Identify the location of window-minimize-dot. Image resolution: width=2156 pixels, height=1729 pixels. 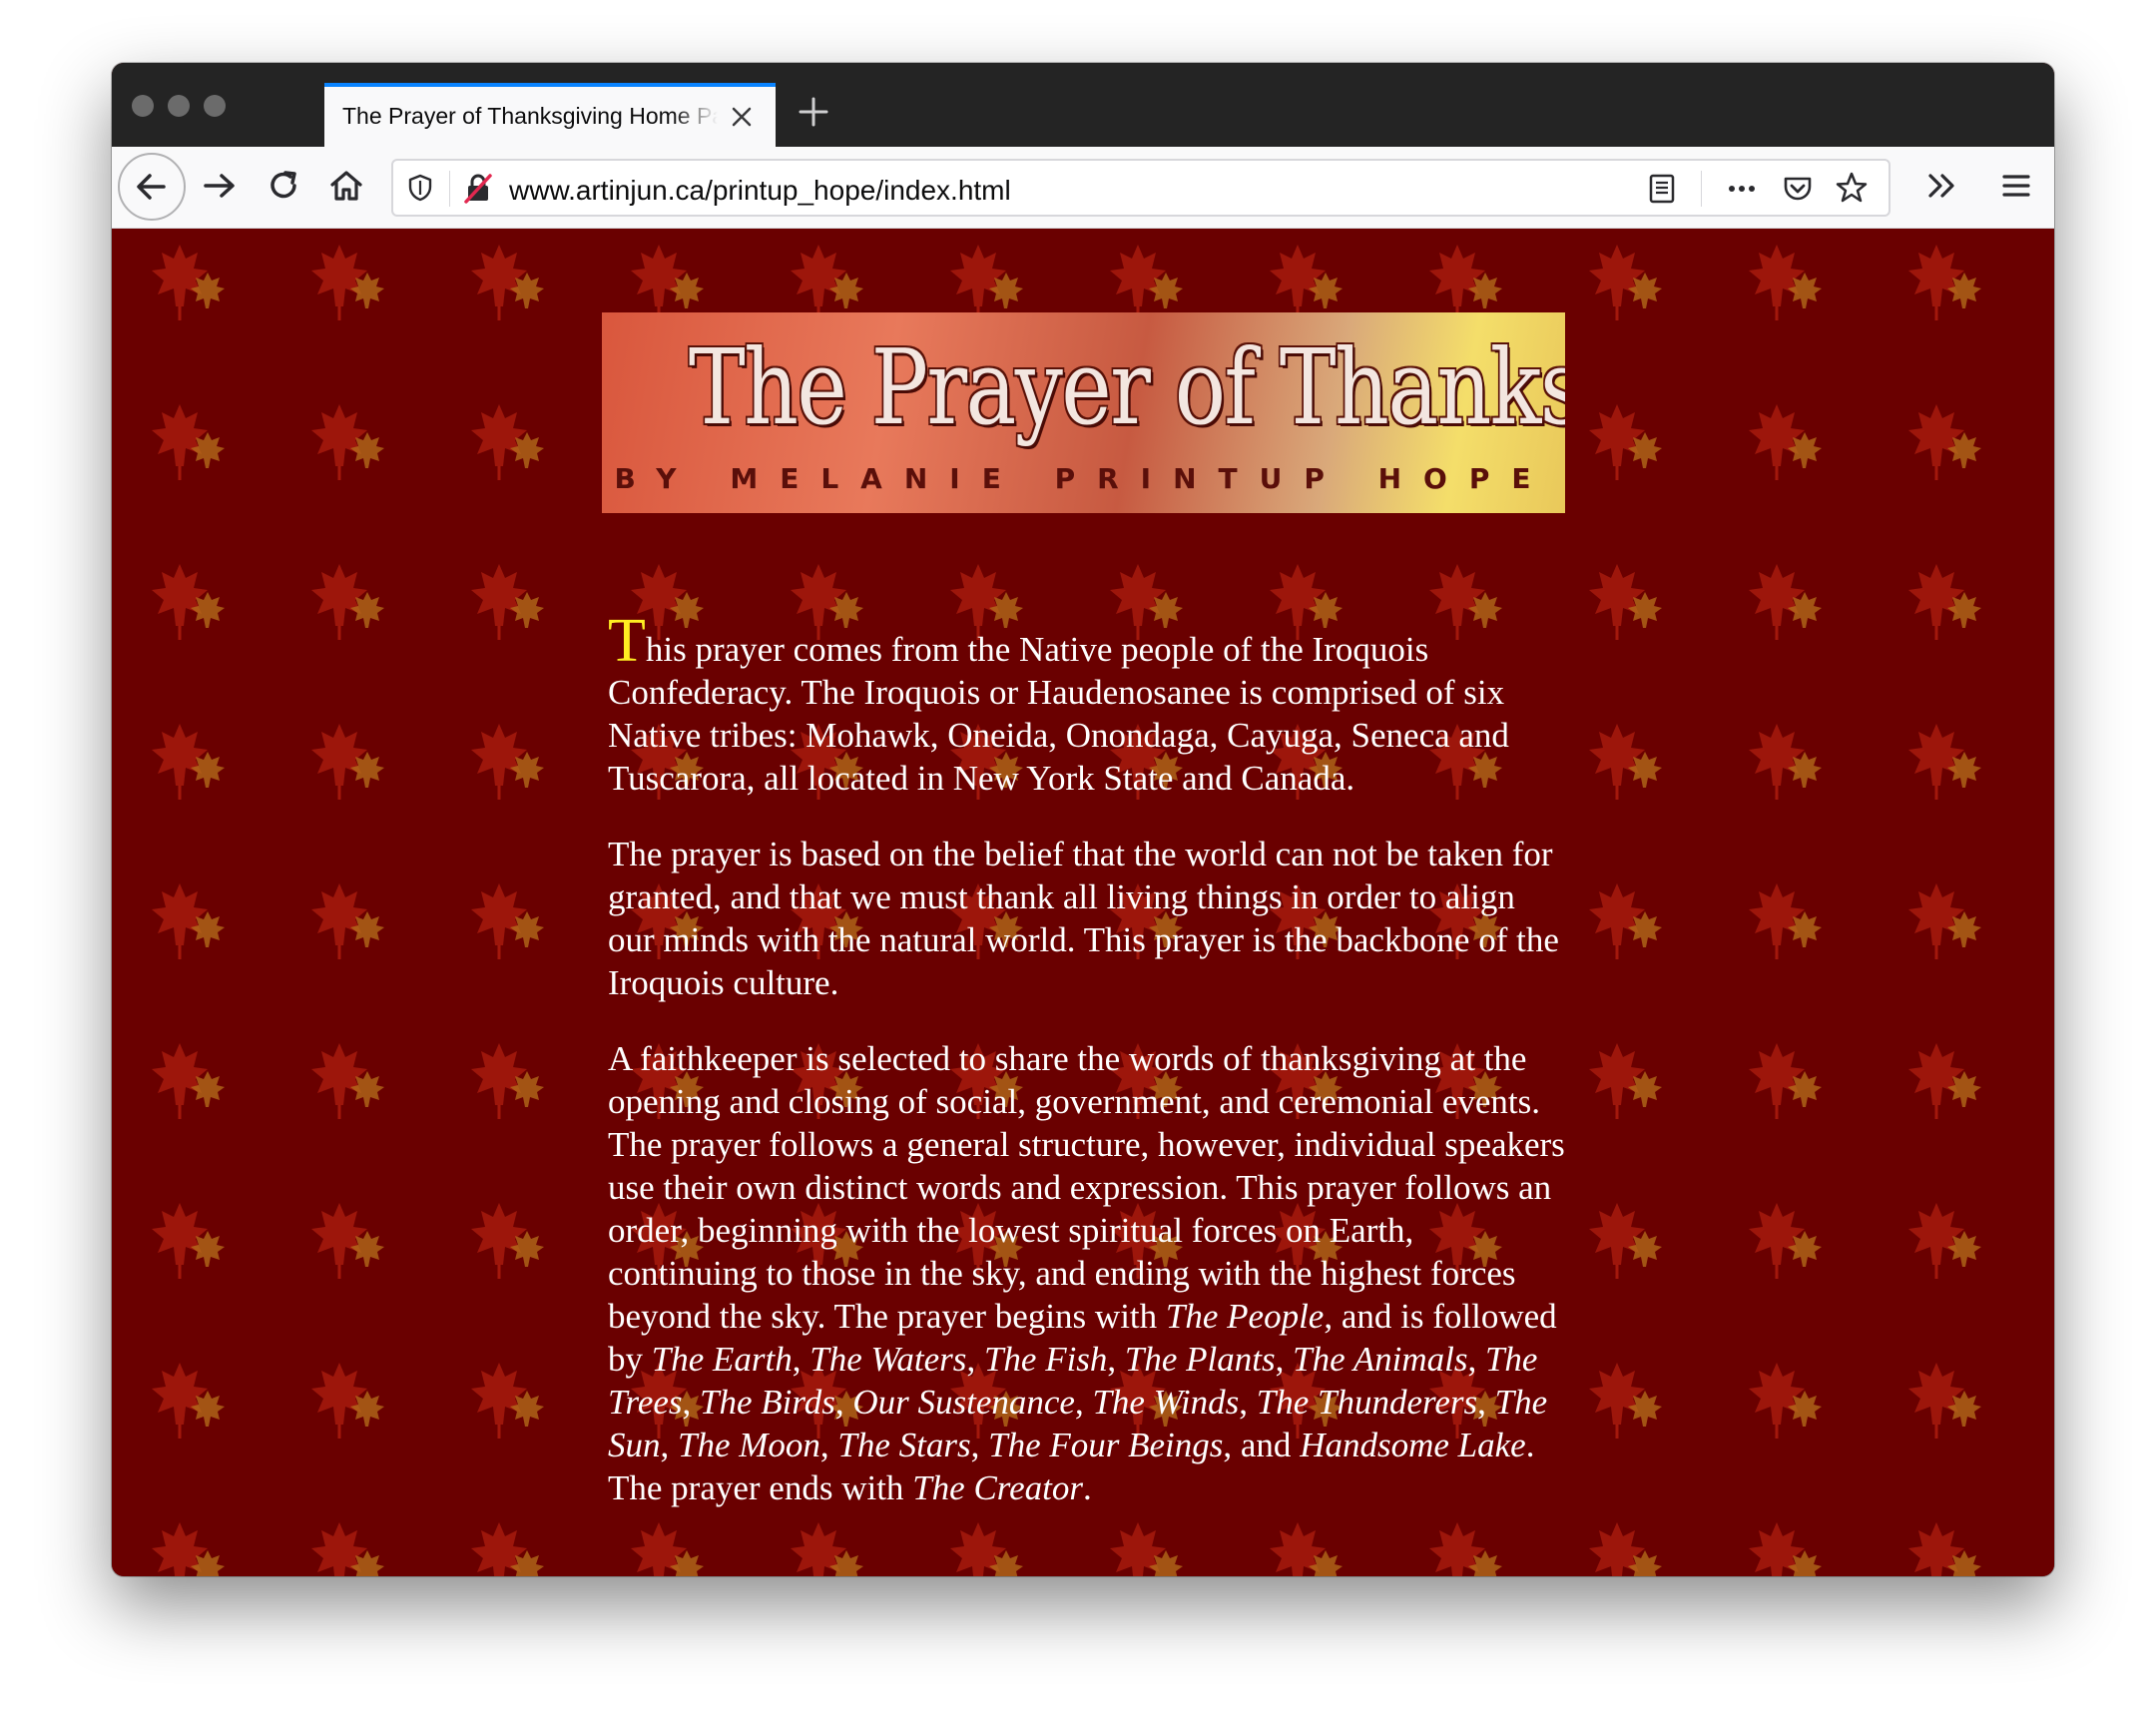
(179, 106).